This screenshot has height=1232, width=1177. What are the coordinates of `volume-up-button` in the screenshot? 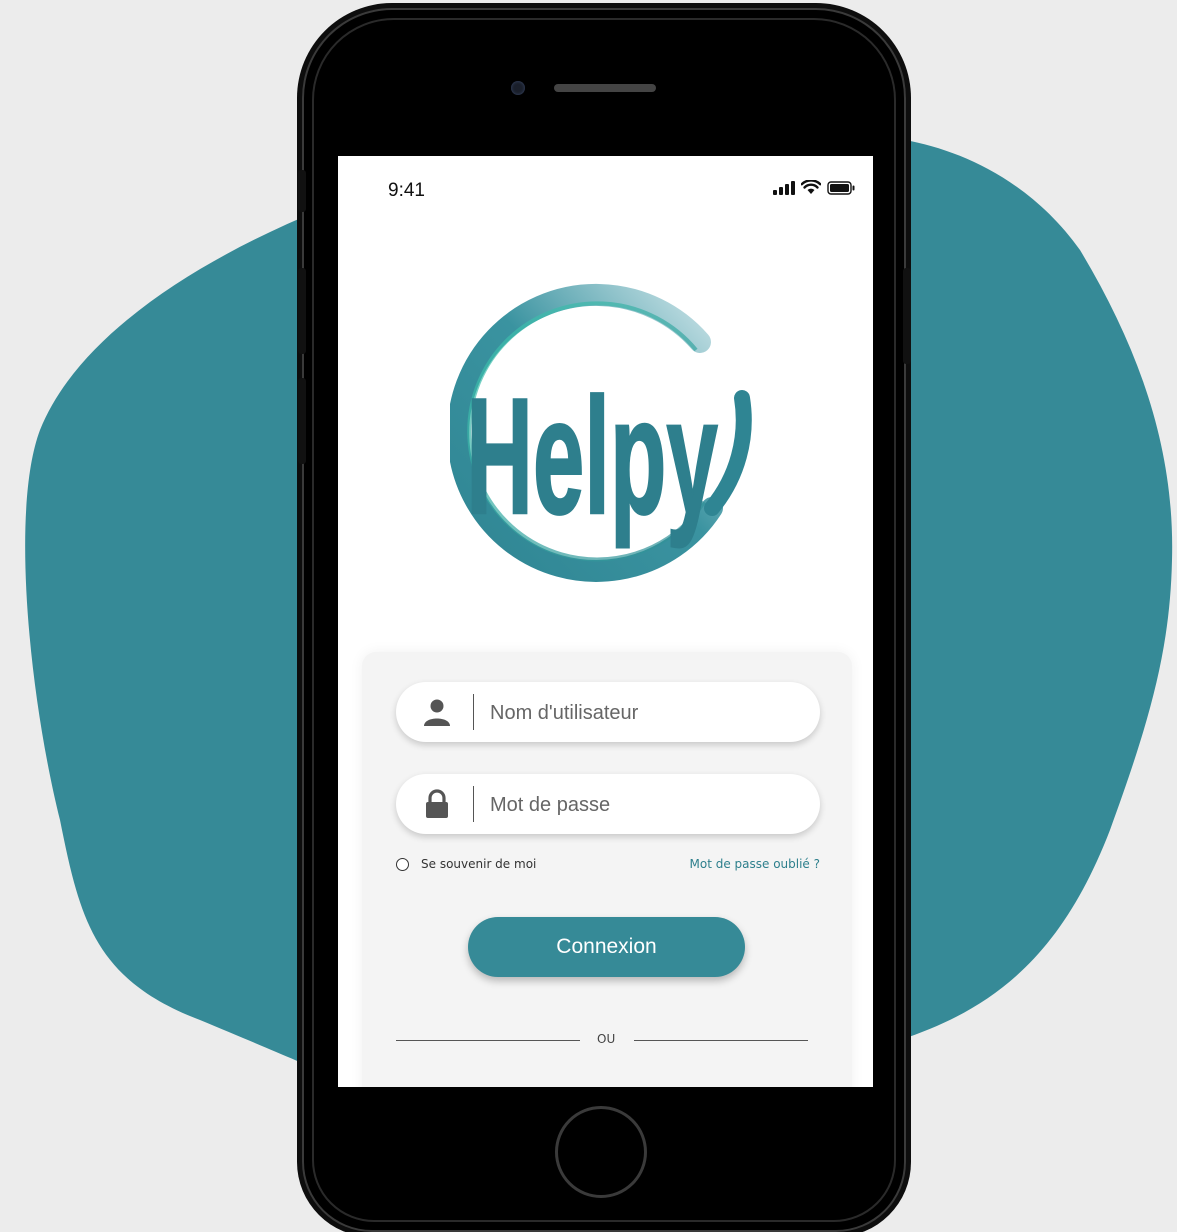 It's located at (302, 311).